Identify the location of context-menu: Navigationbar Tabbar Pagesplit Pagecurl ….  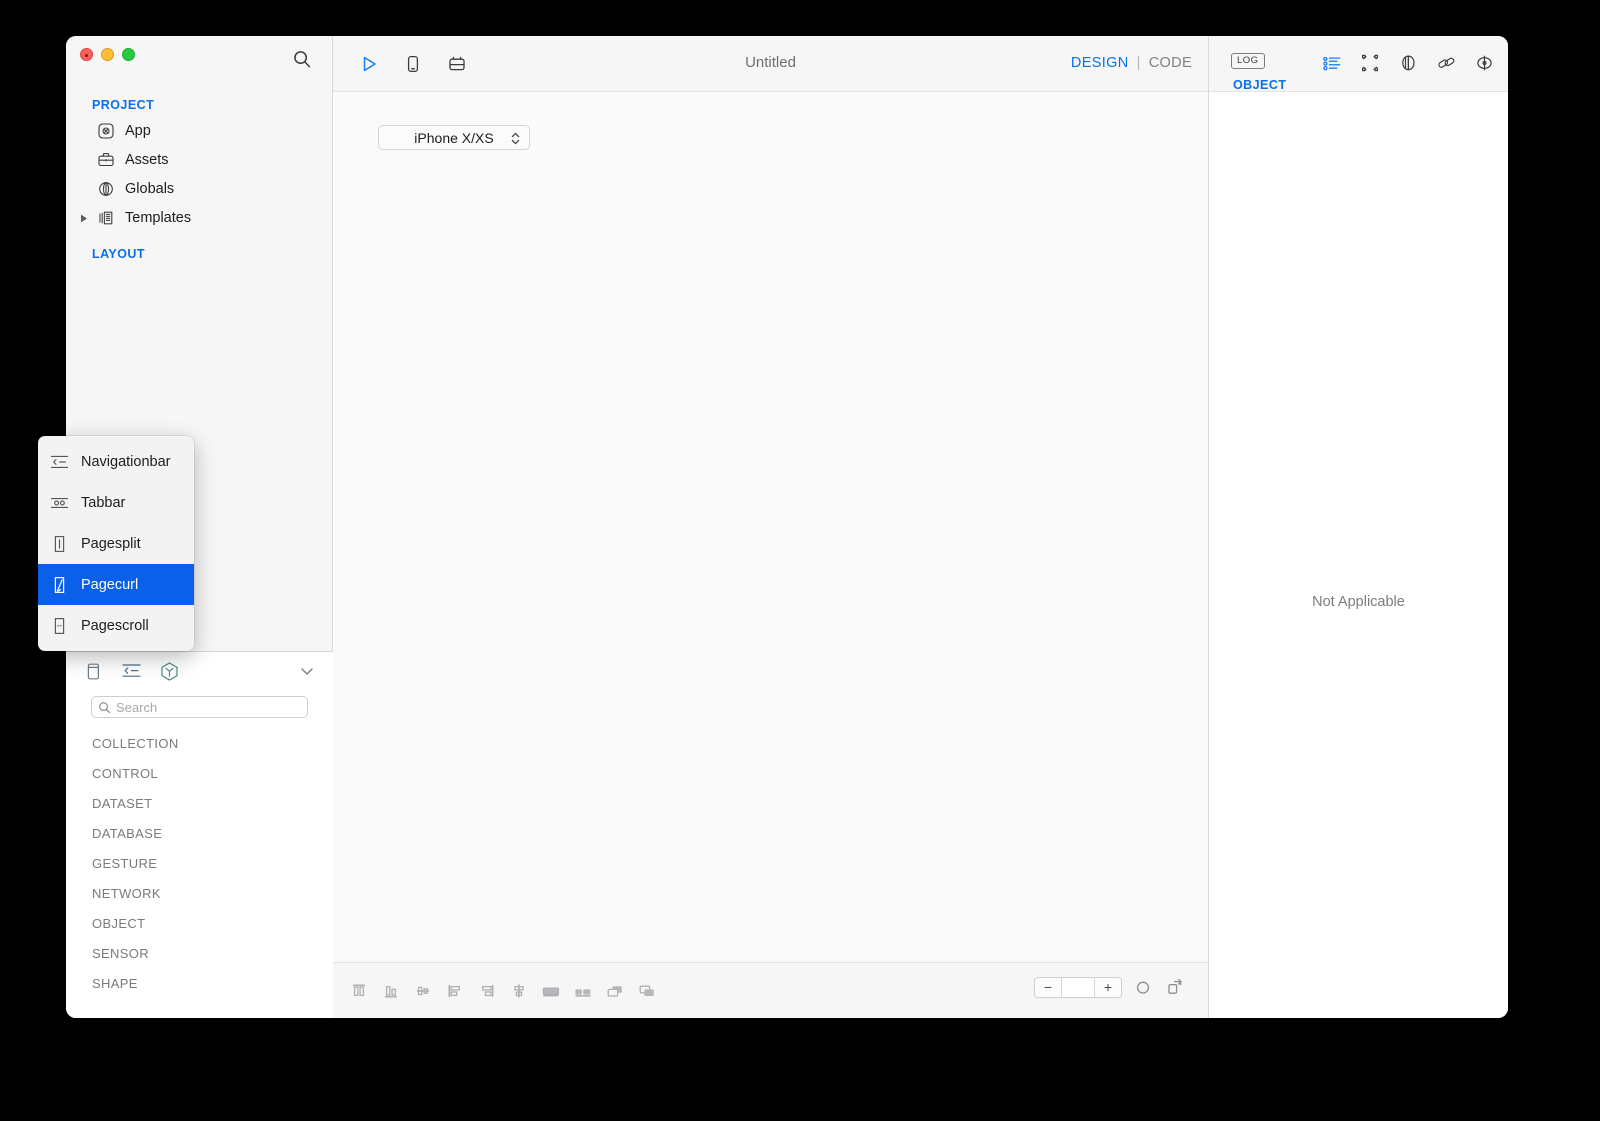
(116, 543).